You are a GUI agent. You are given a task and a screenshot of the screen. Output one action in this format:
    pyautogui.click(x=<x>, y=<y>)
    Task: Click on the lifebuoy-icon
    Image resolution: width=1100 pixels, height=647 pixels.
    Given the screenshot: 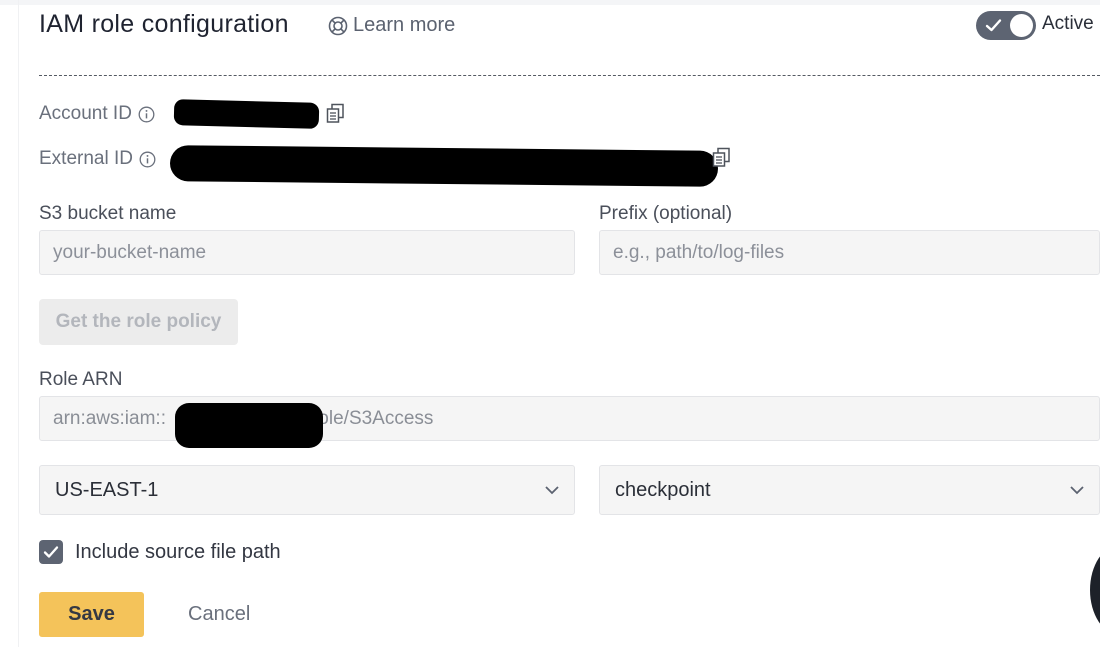 What is the action you would take?
    pyautogui.click(x=338, y=25)
    